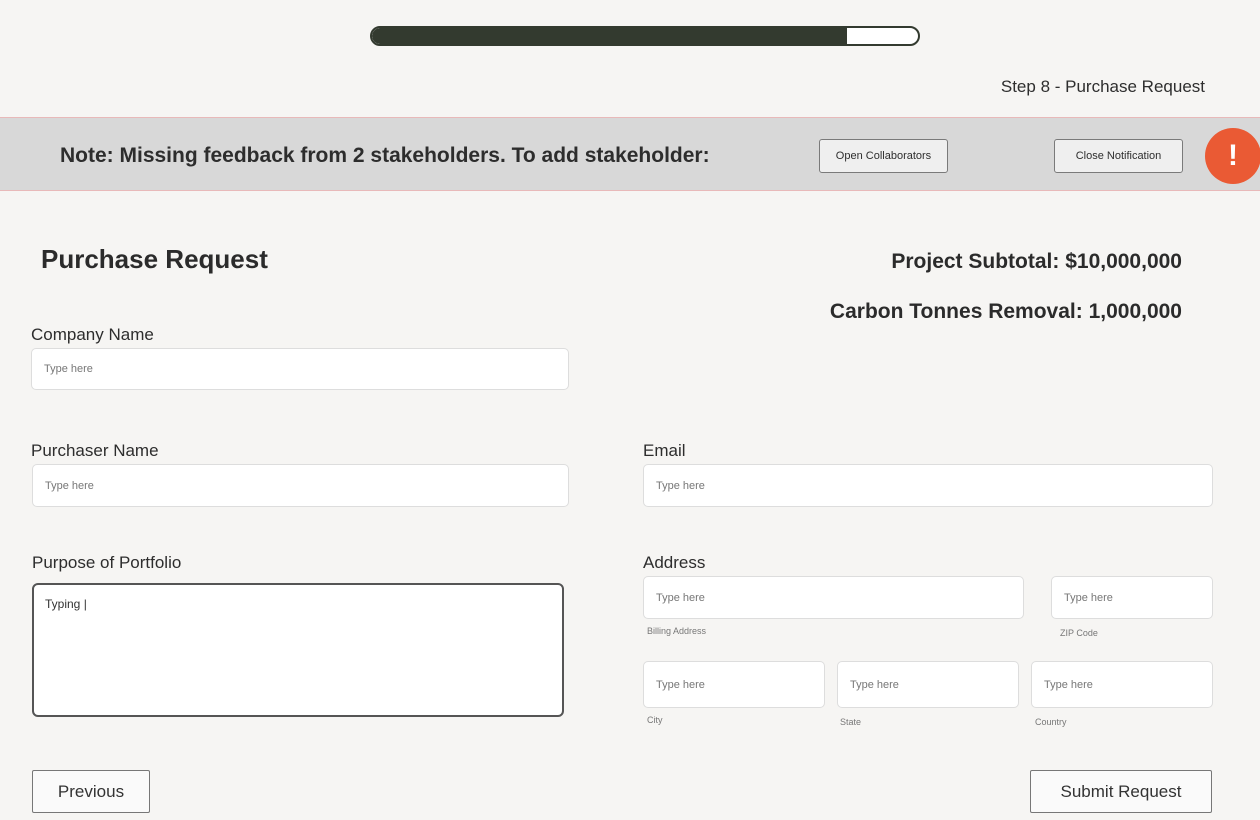 Image resolution: width=1260 pixels, height=820 pixels. What do you see at coordinates (1121, 791) in the screenshot?
I see `submit-request-button: Submit Request` at bounding box center [1121, 791].